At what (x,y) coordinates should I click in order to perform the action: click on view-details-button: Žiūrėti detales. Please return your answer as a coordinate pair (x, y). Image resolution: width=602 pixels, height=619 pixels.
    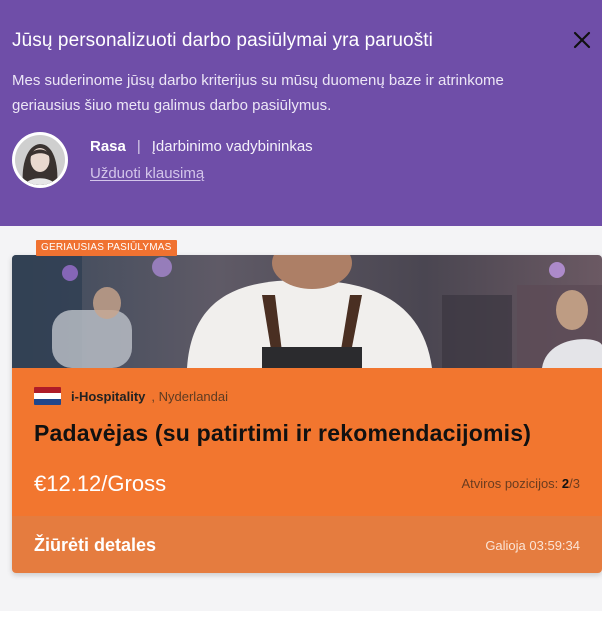
    Looking at the image, I should click on (95, 545).